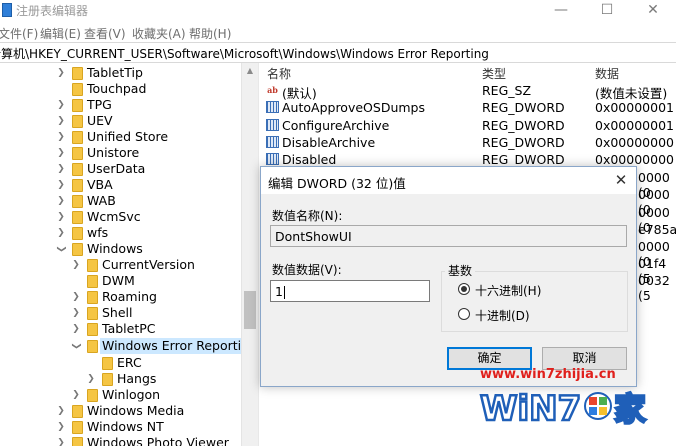 This screenshot has width=676, height=446. I want to click on tree-node-windows-media: ❯ Windows Media, so click(120, 411).